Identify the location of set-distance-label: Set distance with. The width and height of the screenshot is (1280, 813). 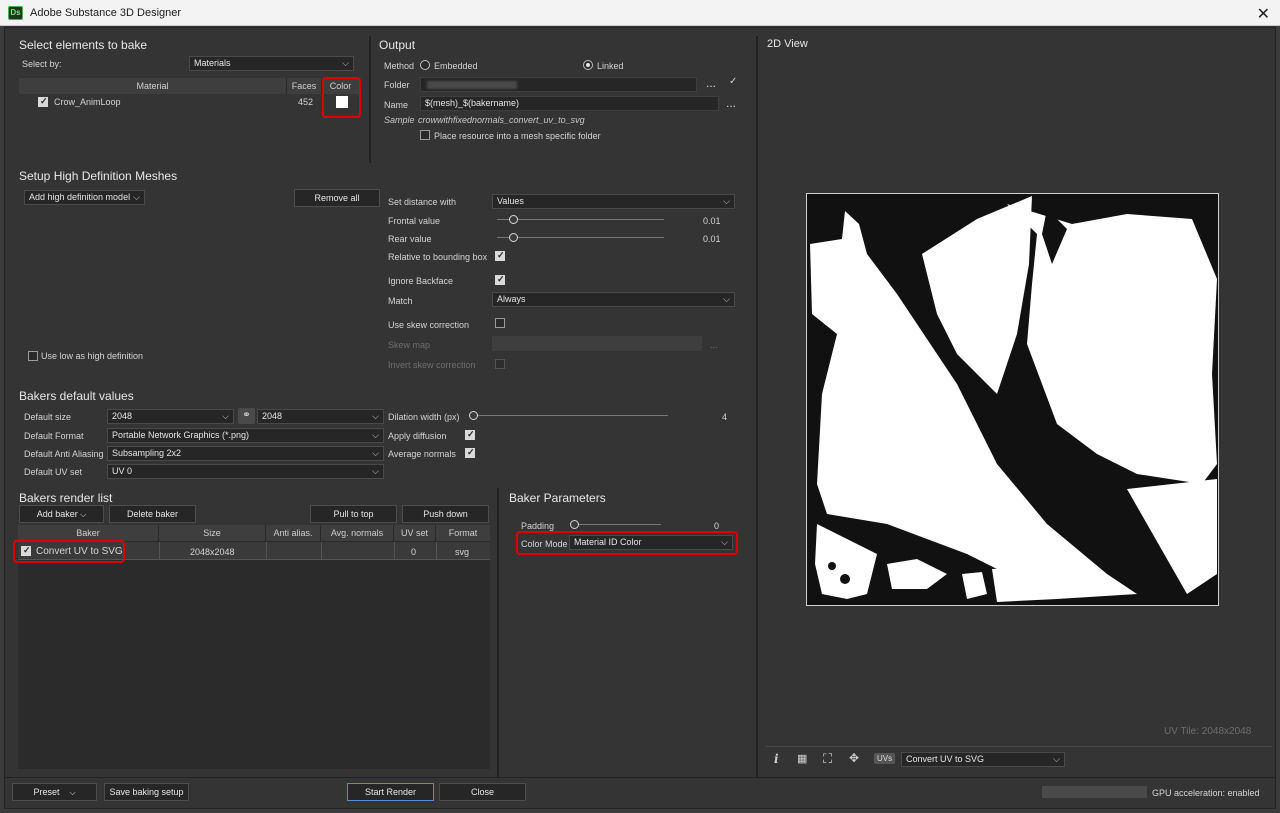
(422, 202).